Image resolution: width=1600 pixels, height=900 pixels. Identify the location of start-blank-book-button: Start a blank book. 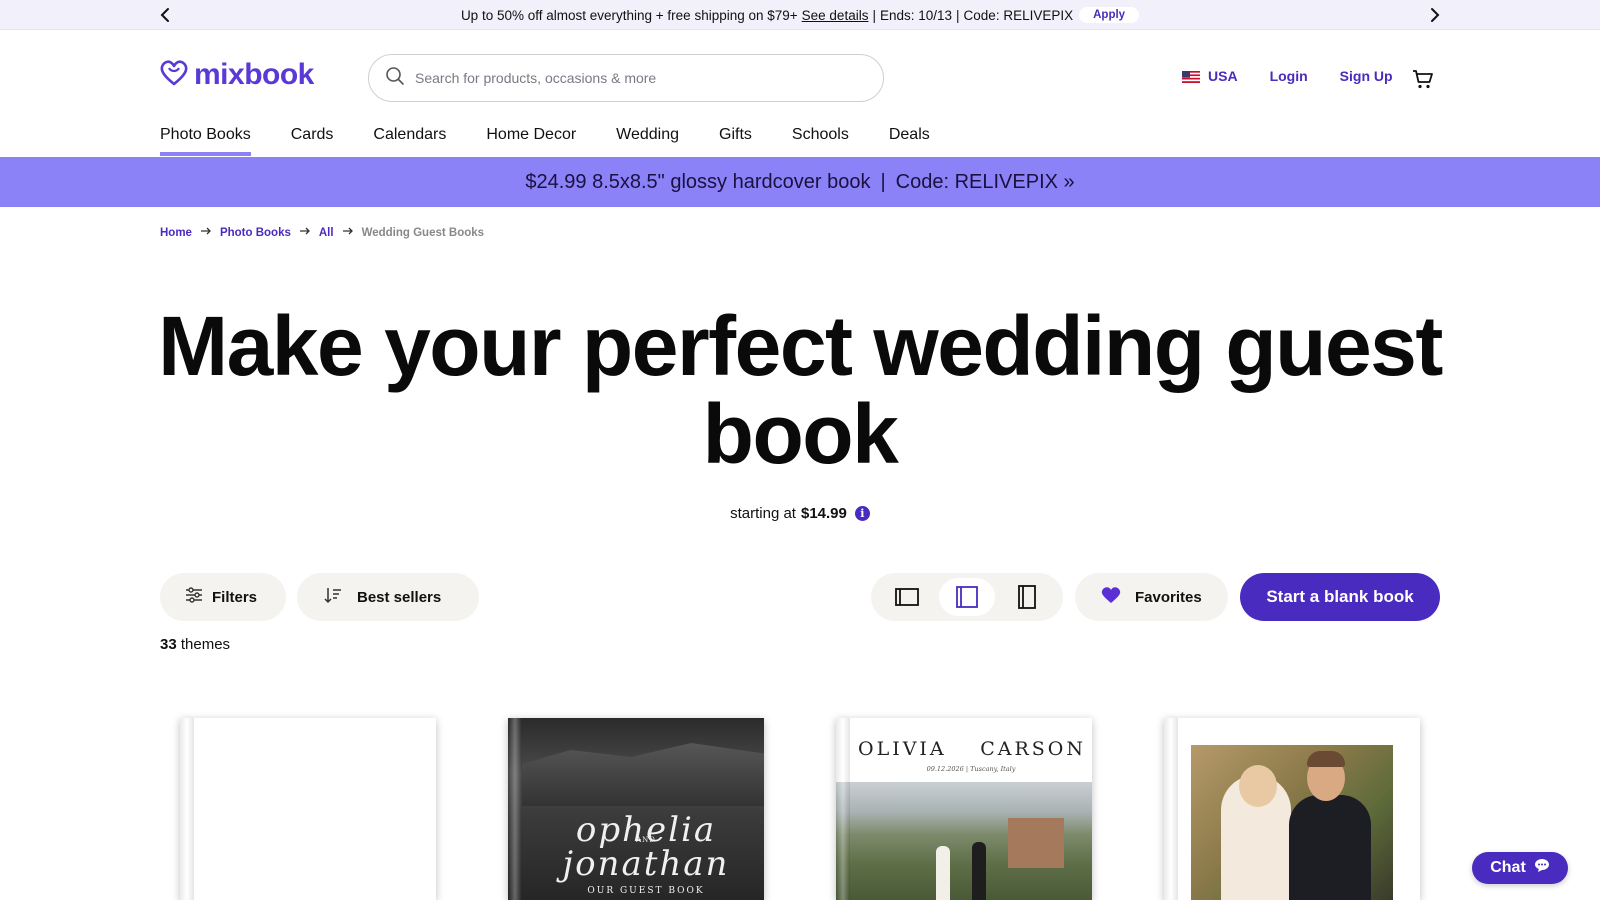
(1340, 597).